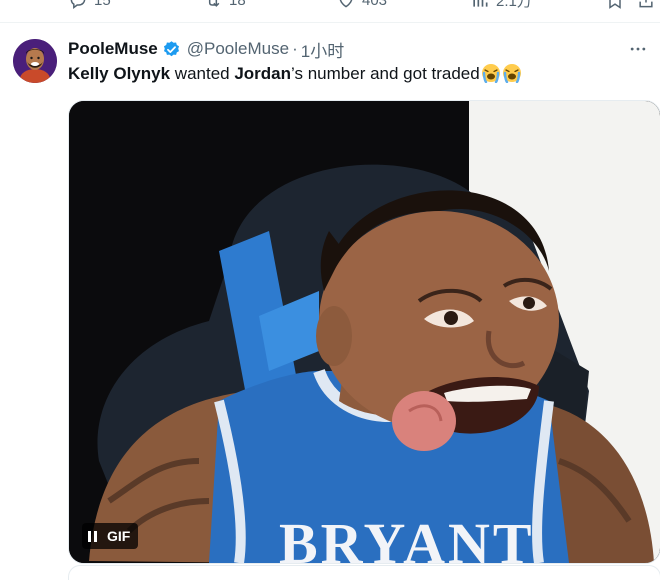  I want to click on gif-badge: GIF, so click(110, 536).